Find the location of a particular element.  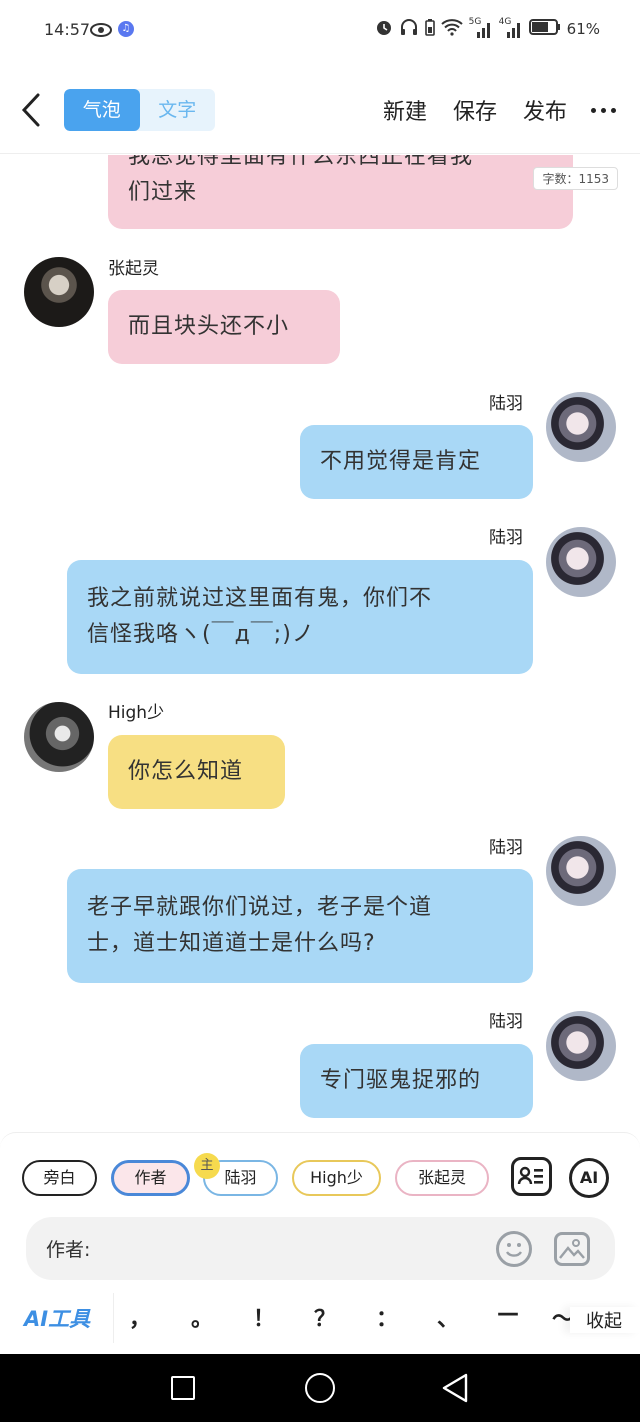

save-button: 保存 is located at coordinates (475, 110).